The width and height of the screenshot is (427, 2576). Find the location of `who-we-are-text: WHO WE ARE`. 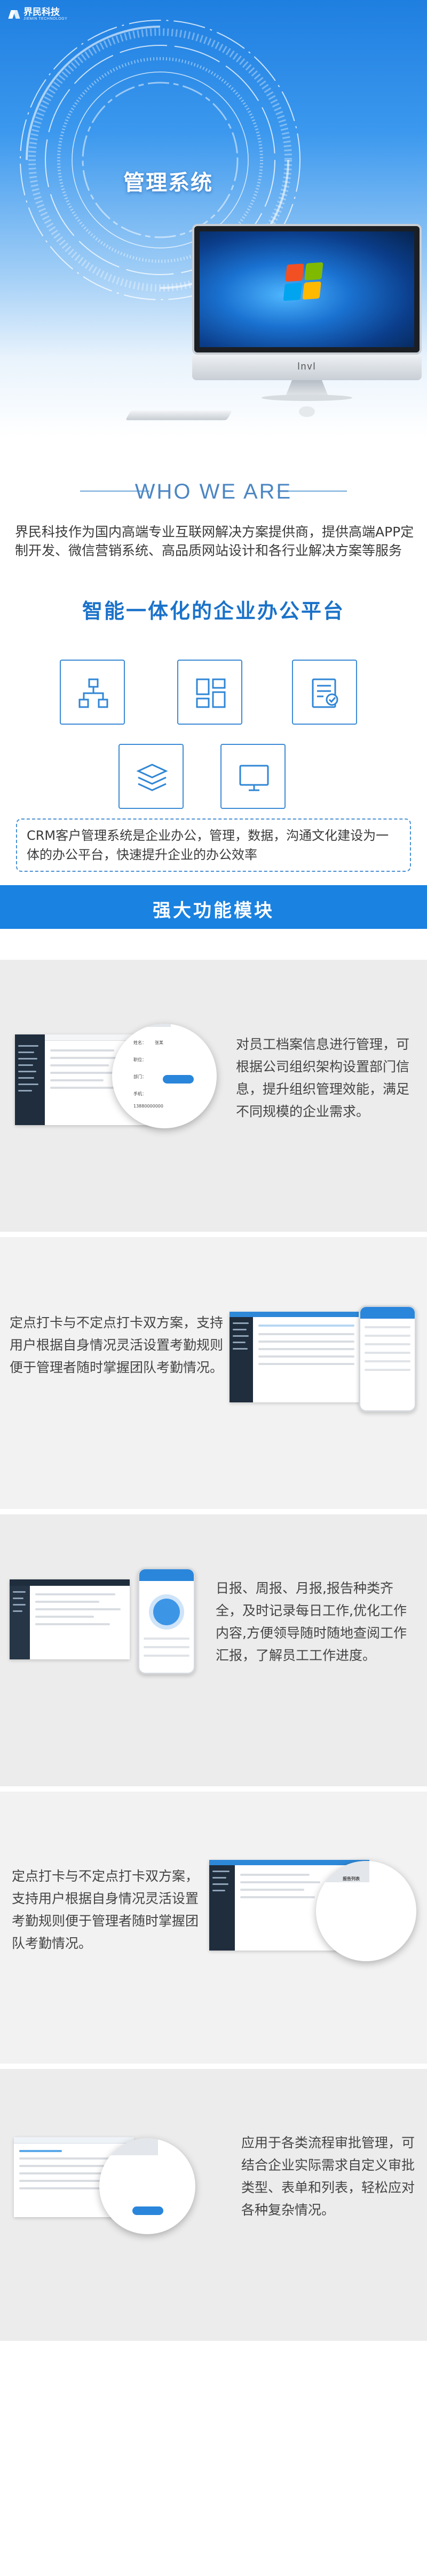

who-we-are-text: WHO WE ARE is located at coordinates (213, 492).